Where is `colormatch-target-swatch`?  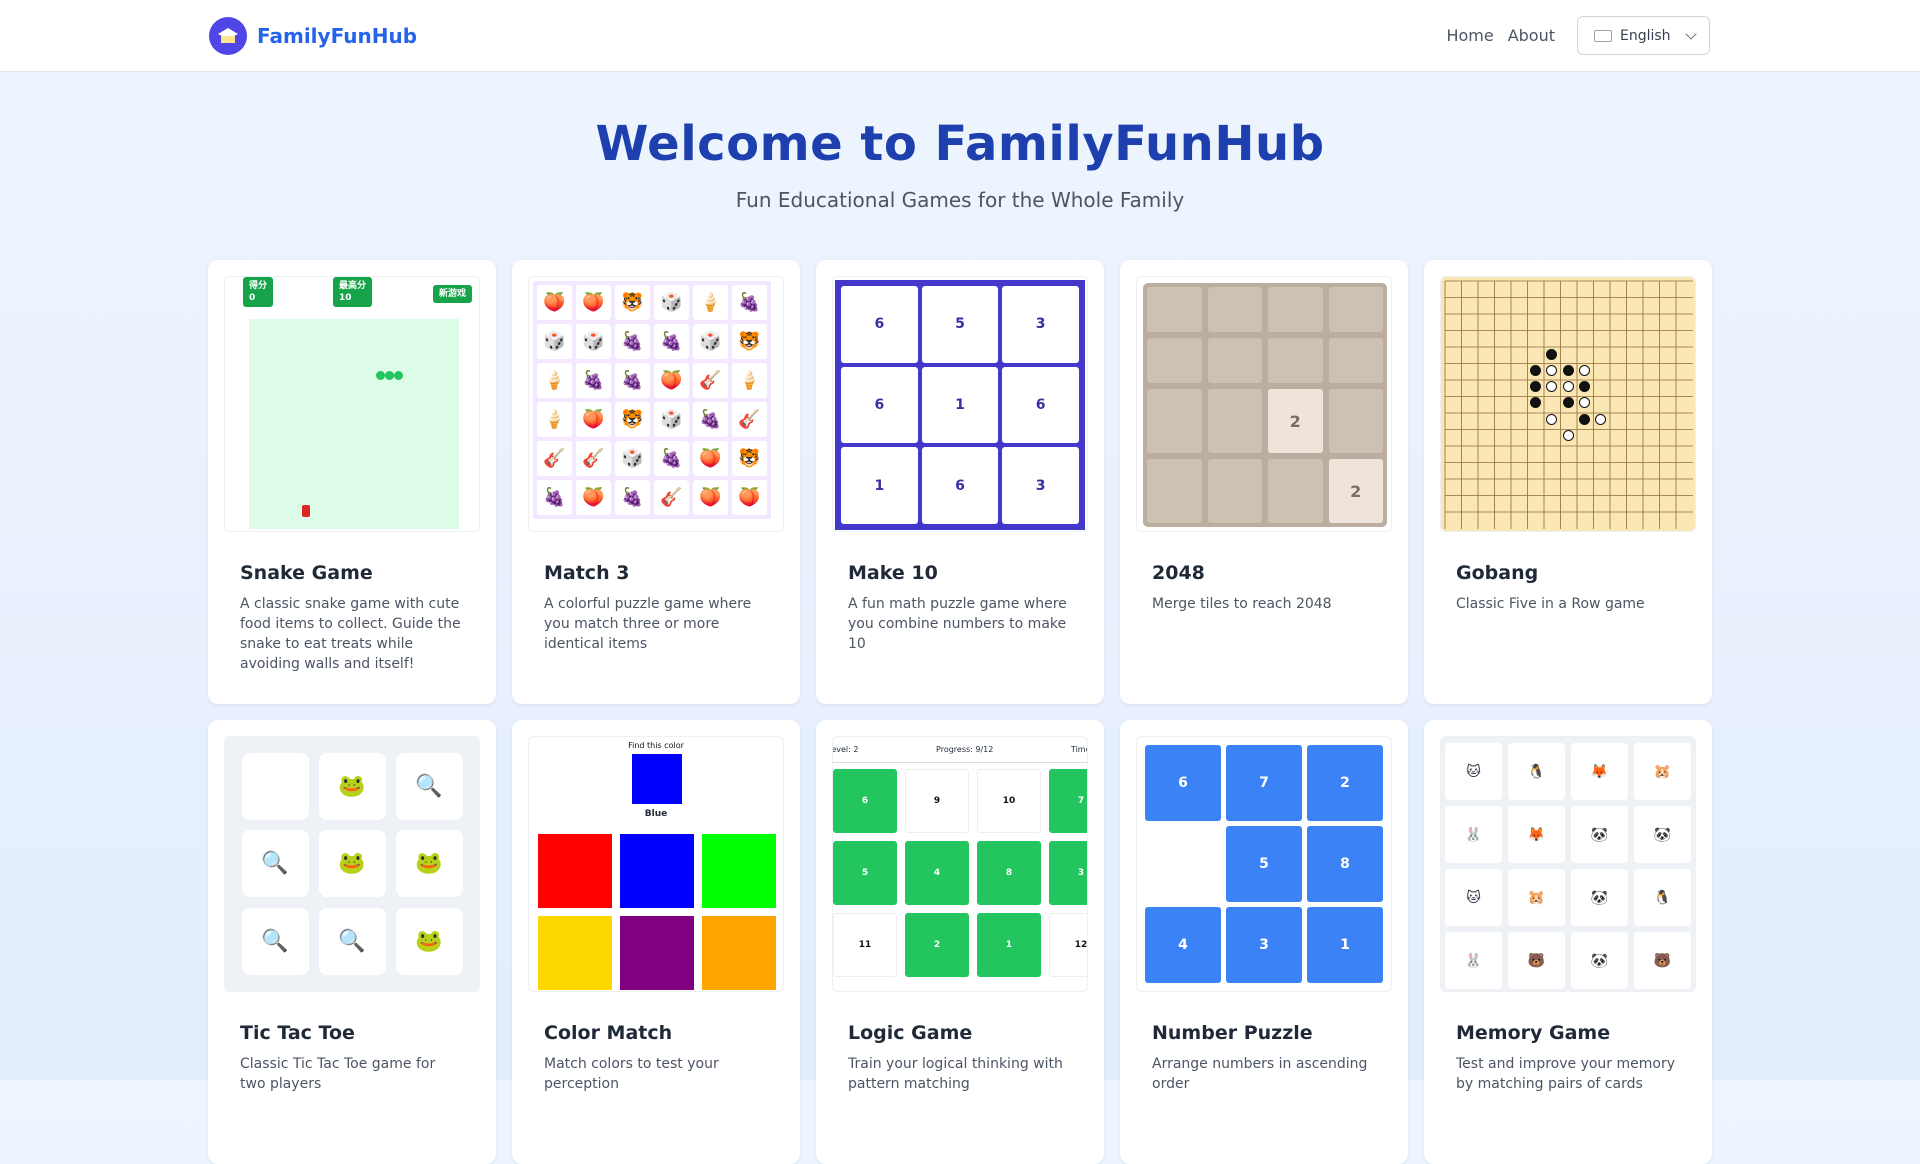 colormatch-target-swatch is located at coordinates (657, 779).